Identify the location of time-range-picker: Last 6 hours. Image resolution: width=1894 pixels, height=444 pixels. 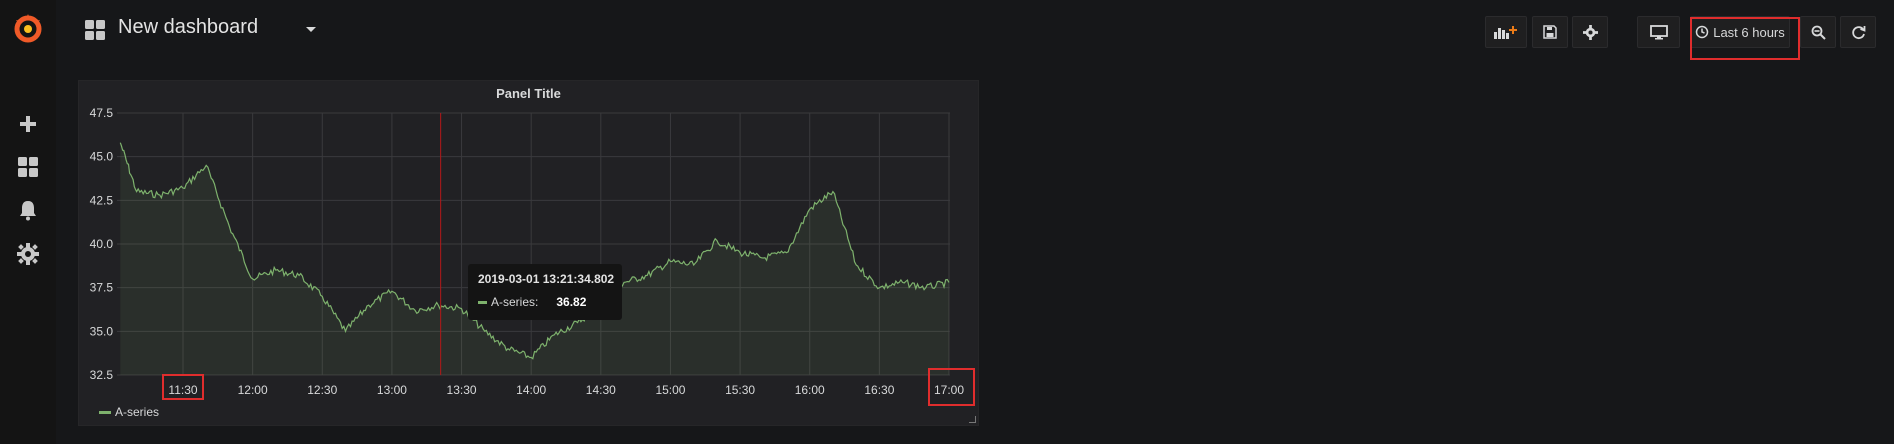
(1740, 32).